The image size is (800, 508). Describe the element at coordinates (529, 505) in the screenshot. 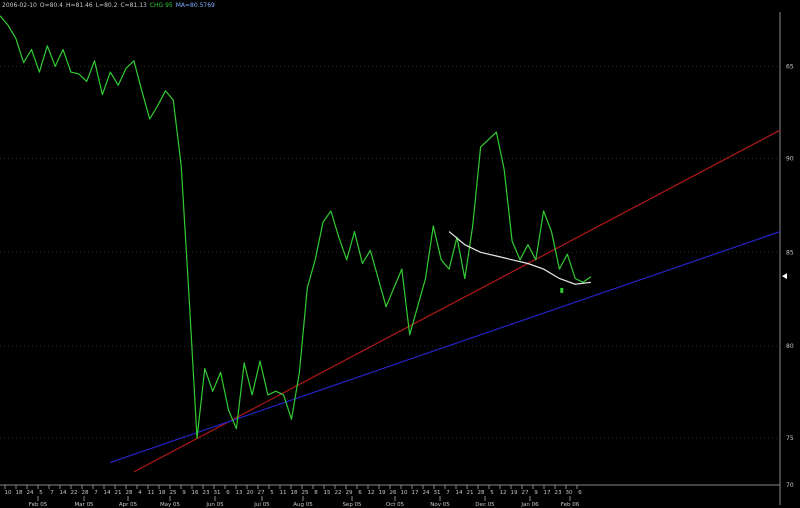

I see `x-month-label: Jan 06` at that location.